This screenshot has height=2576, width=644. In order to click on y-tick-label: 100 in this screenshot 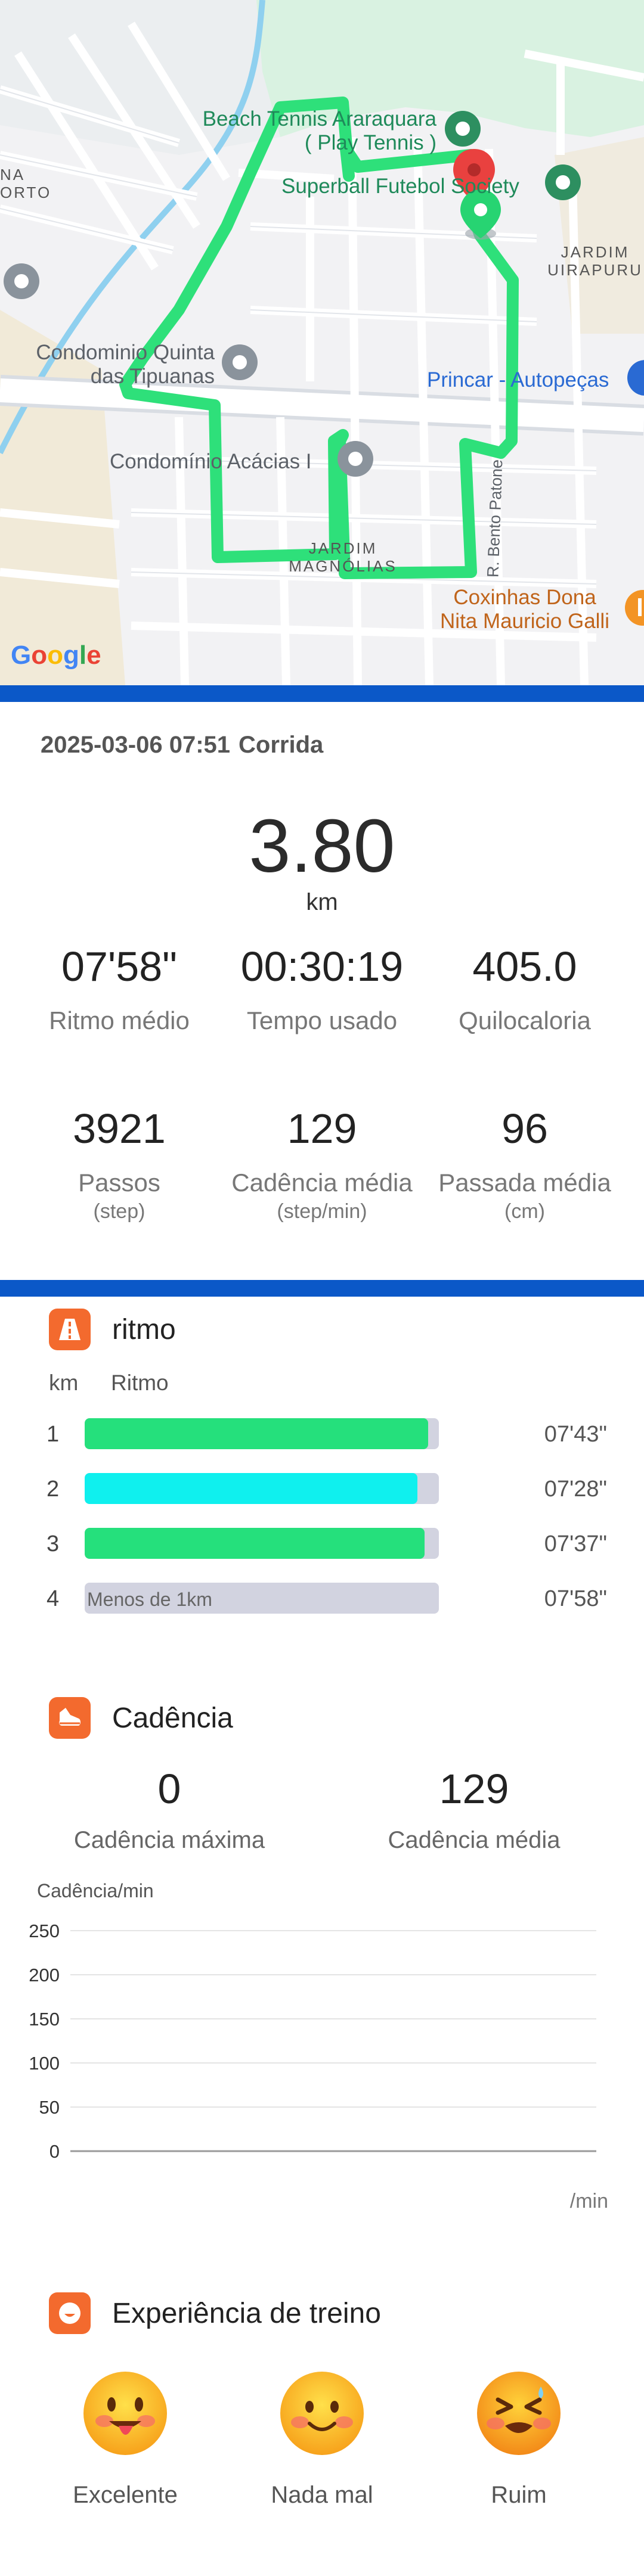, I will do `click(44, 2063)`.